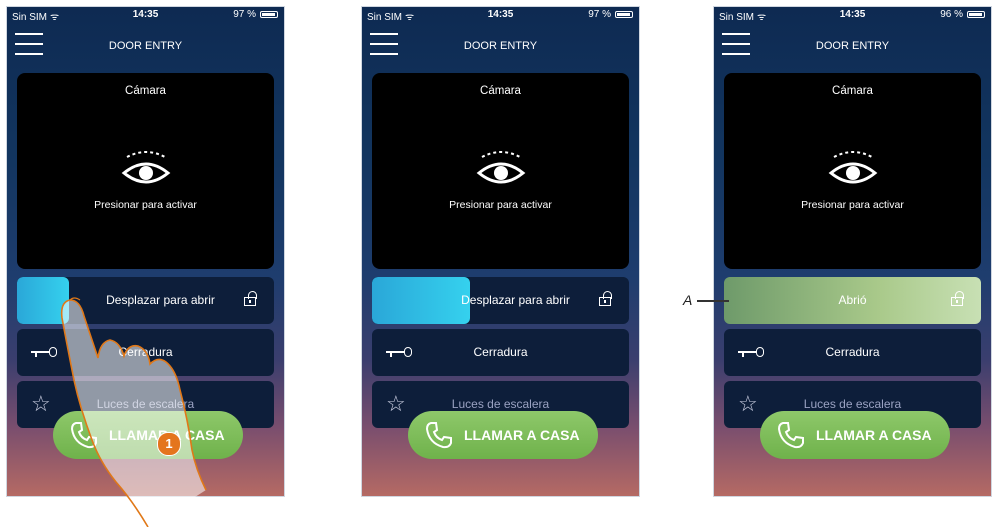 This screenshot has height=527, width=998. I want to click on step-number-badge: 1, so click(169, 444).